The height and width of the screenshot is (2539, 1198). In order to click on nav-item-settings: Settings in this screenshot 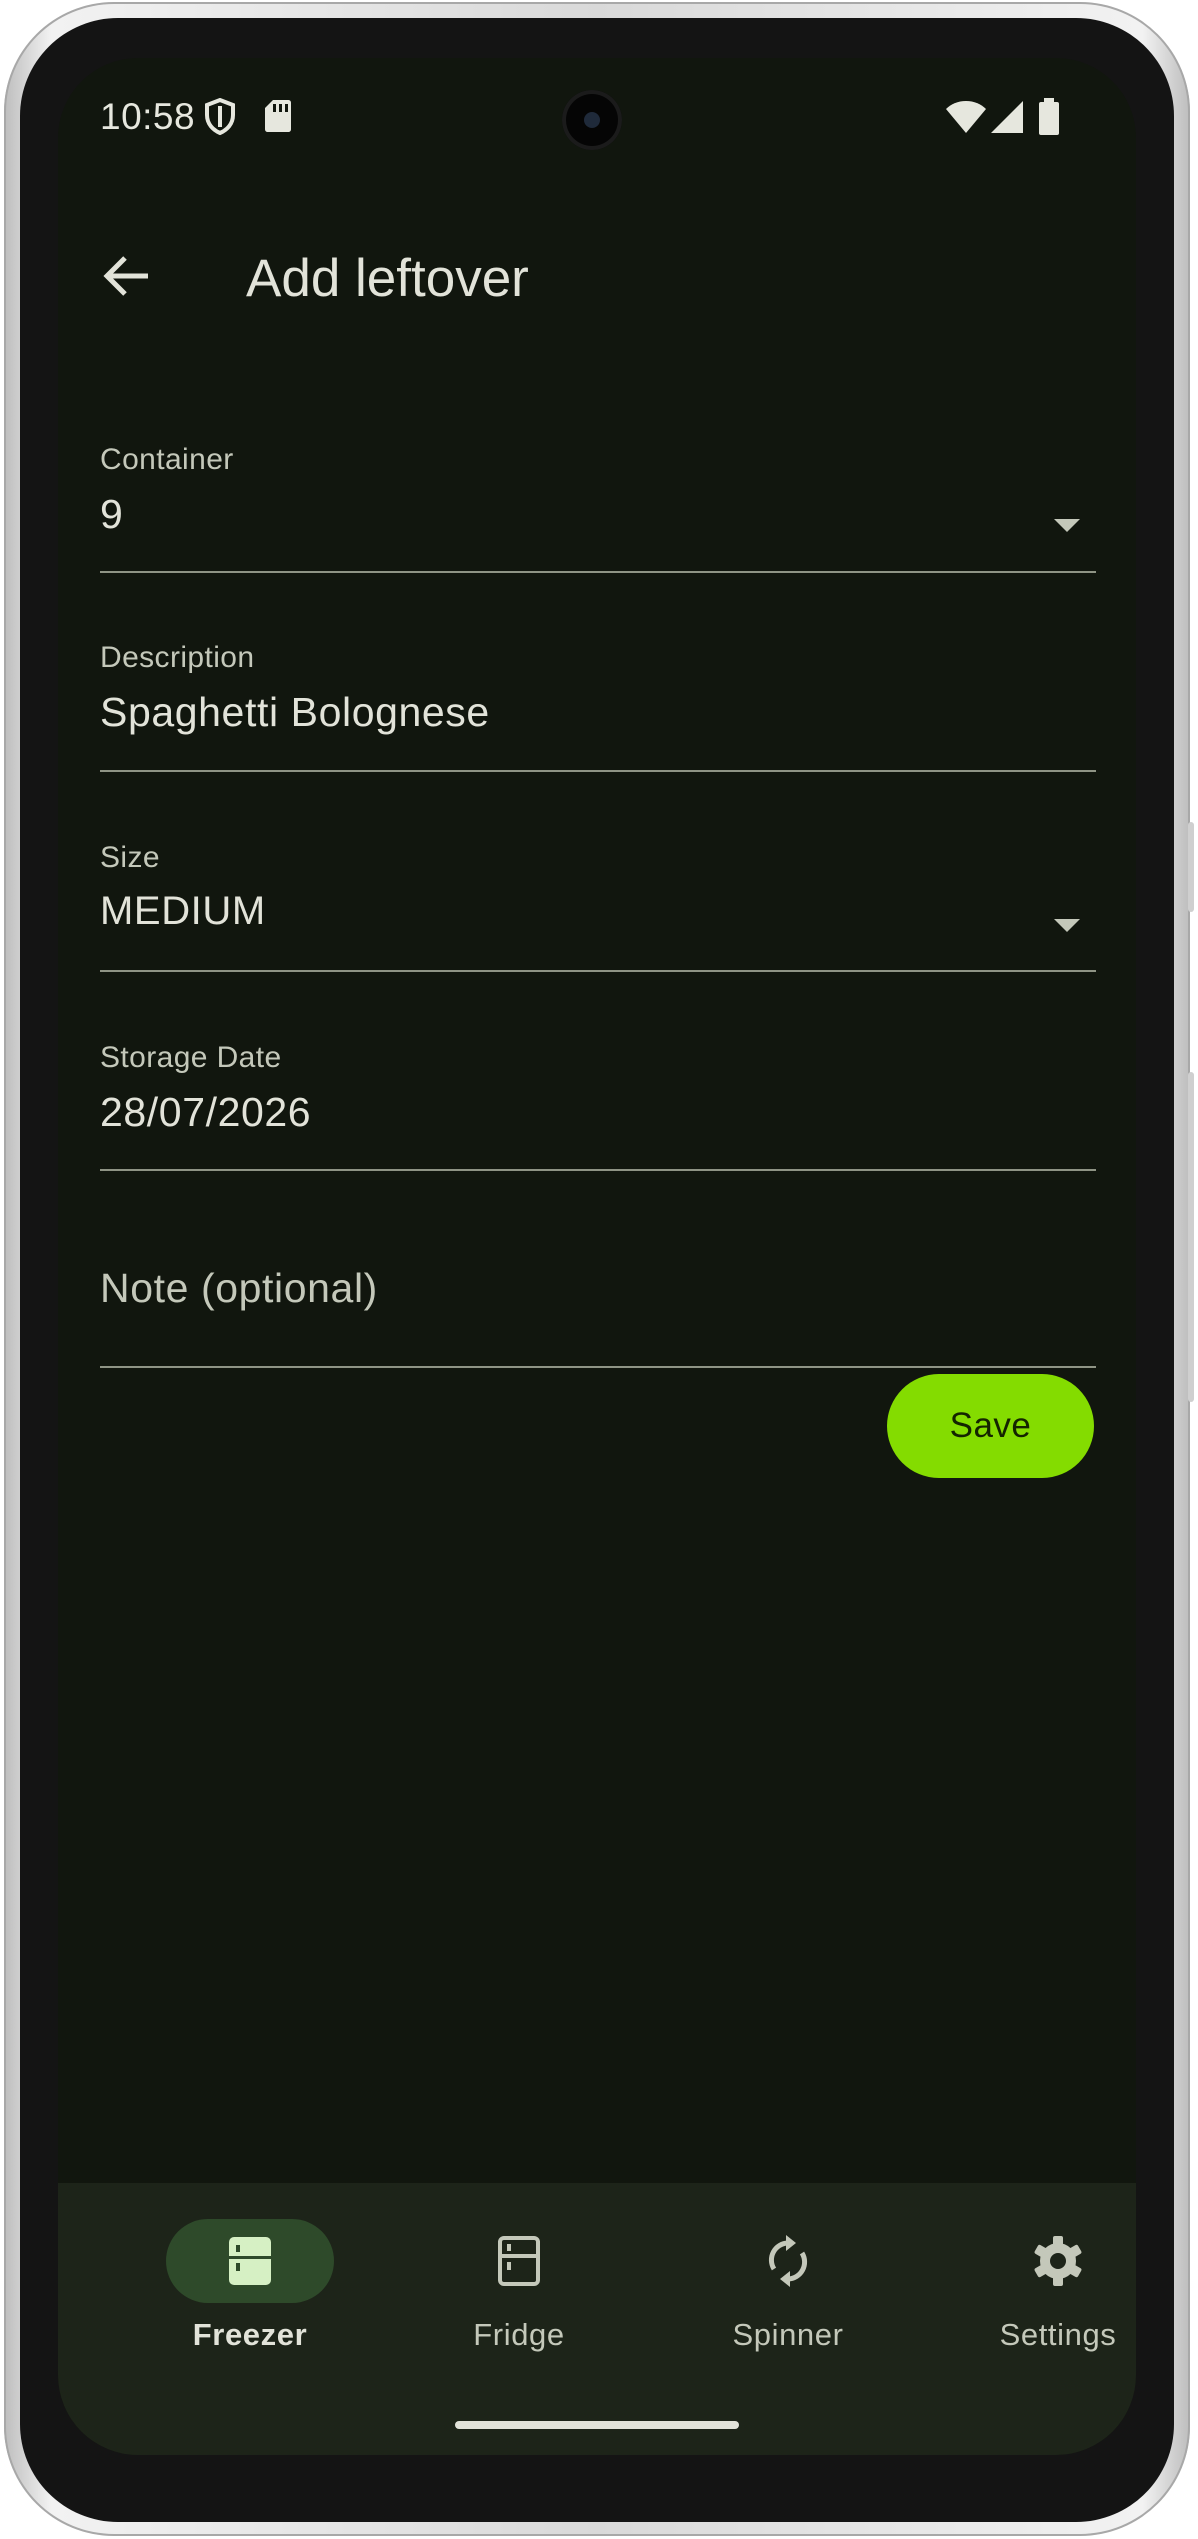, I will do `click(1029, 2299)`.